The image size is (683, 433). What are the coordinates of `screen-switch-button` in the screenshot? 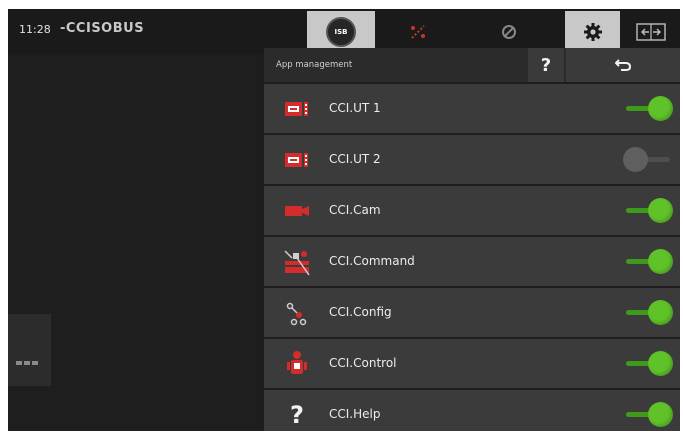 It's located at (651, 31).